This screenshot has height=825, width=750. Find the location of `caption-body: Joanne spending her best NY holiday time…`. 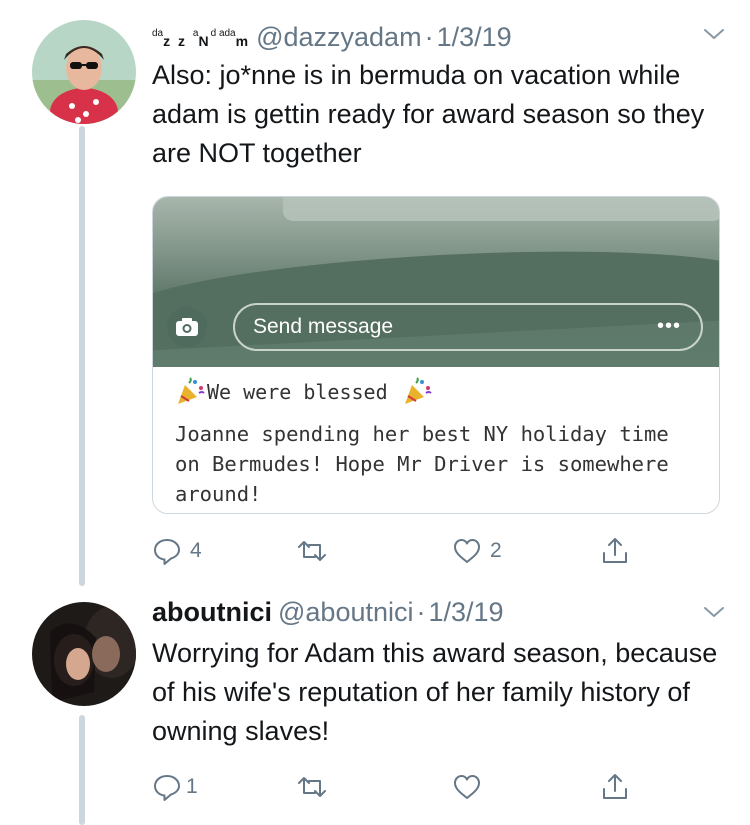

caption-body: Joanne spending her best NY holiday time… is located at coordinates (422, 464).